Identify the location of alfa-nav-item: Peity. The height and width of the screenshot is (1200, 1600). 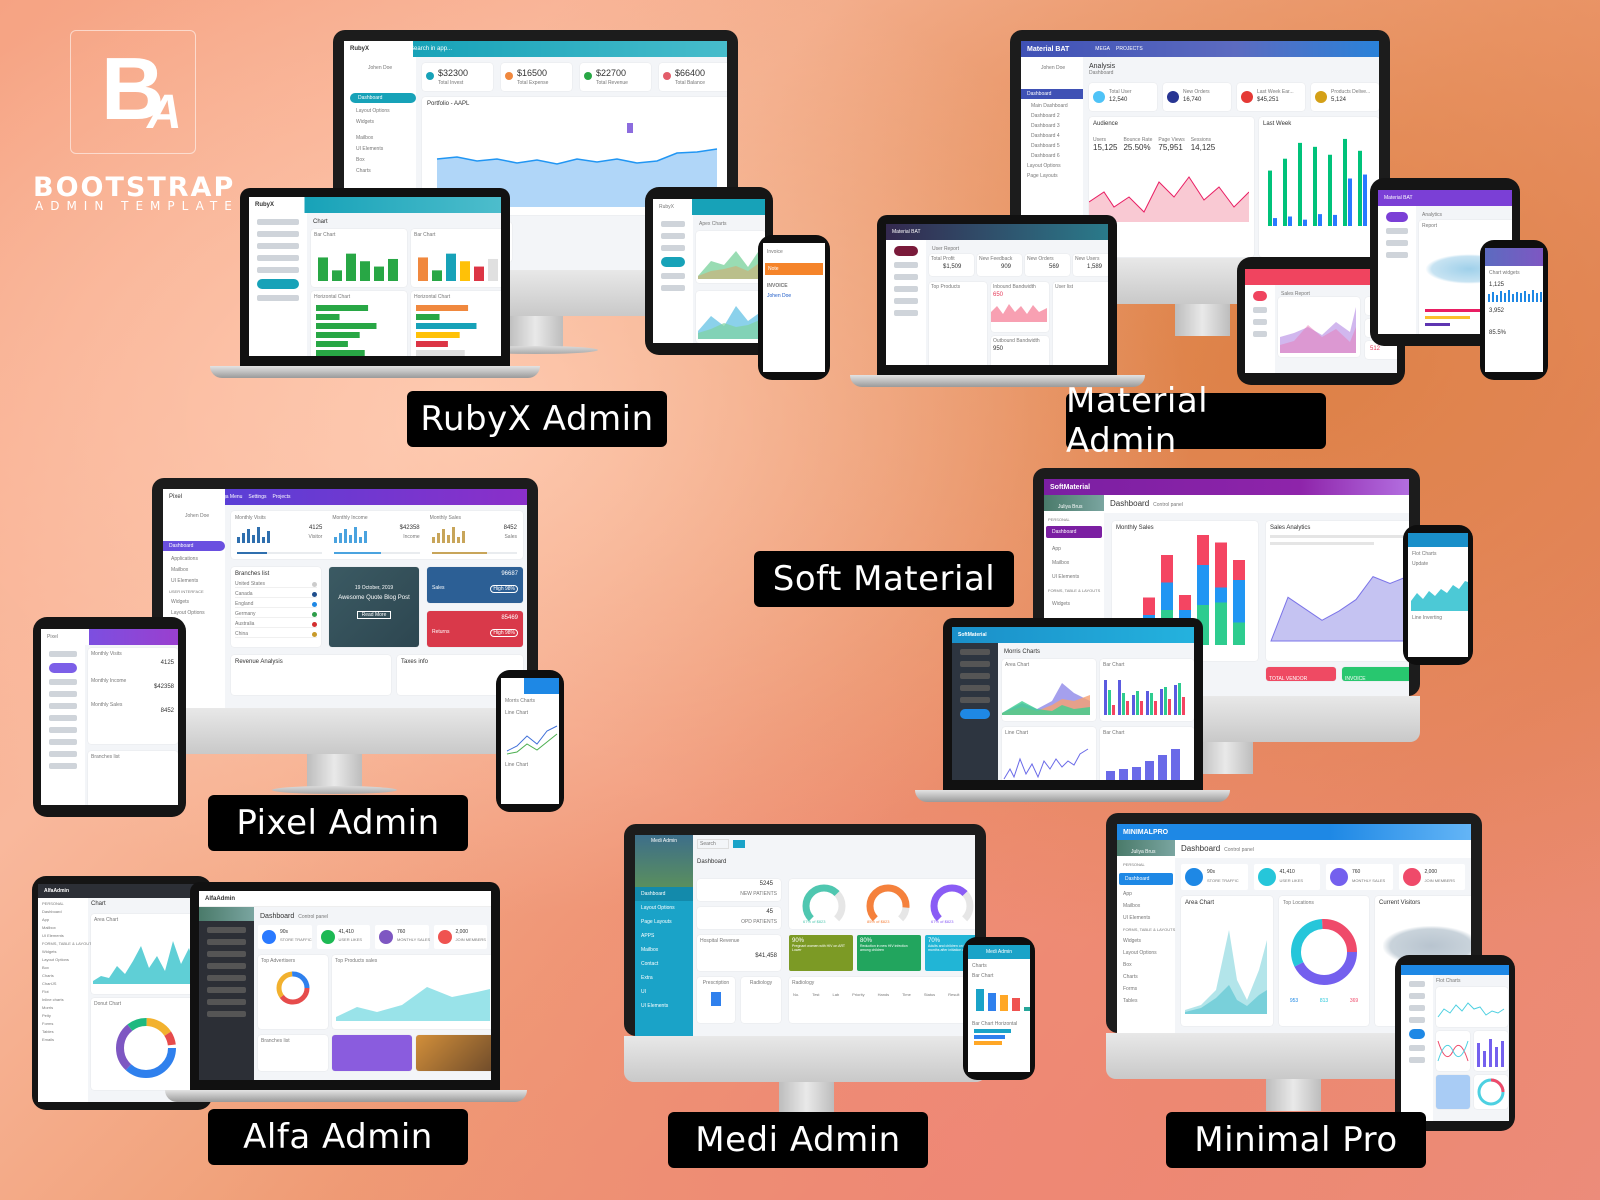
(63, 1015).